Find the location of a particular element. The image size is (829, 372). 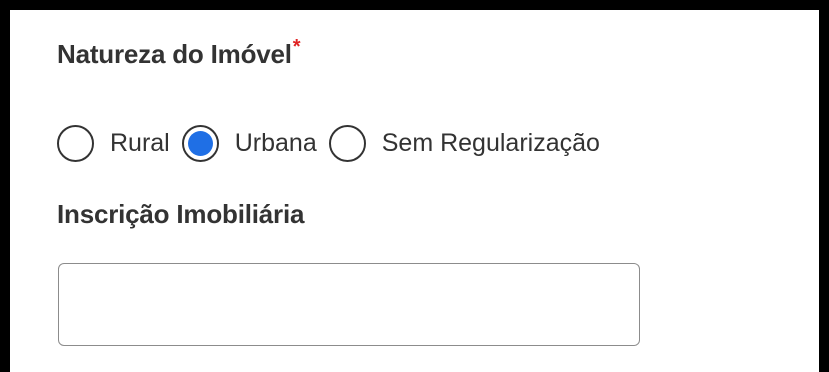

natureza-imovel-label-text: Natureza do Imóvel is located at coordinates (174, 54).